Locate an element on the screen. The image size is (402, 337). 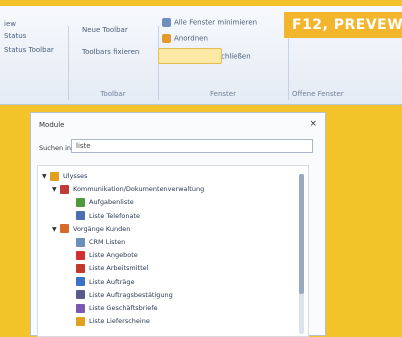
tools-icon is located at coordinates (80, 268).